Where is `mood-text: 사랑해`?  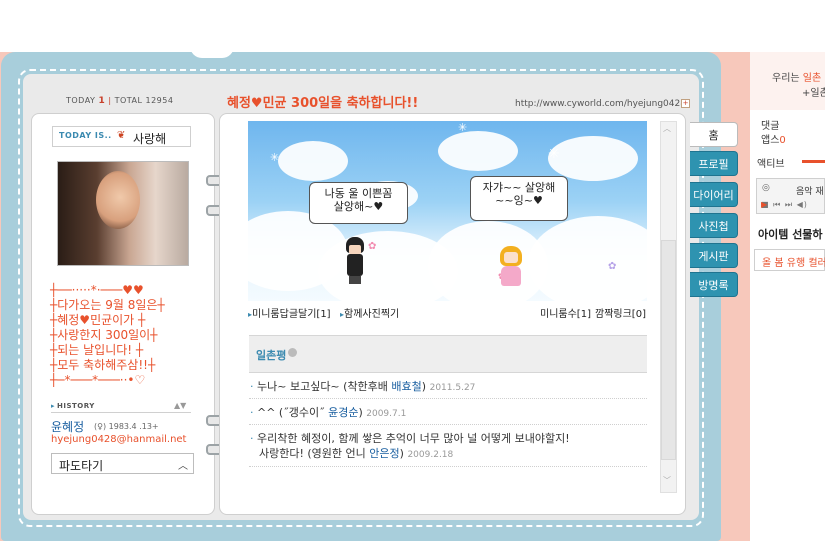 mood-text: 사랑해 is located at coordinates (150, 139).